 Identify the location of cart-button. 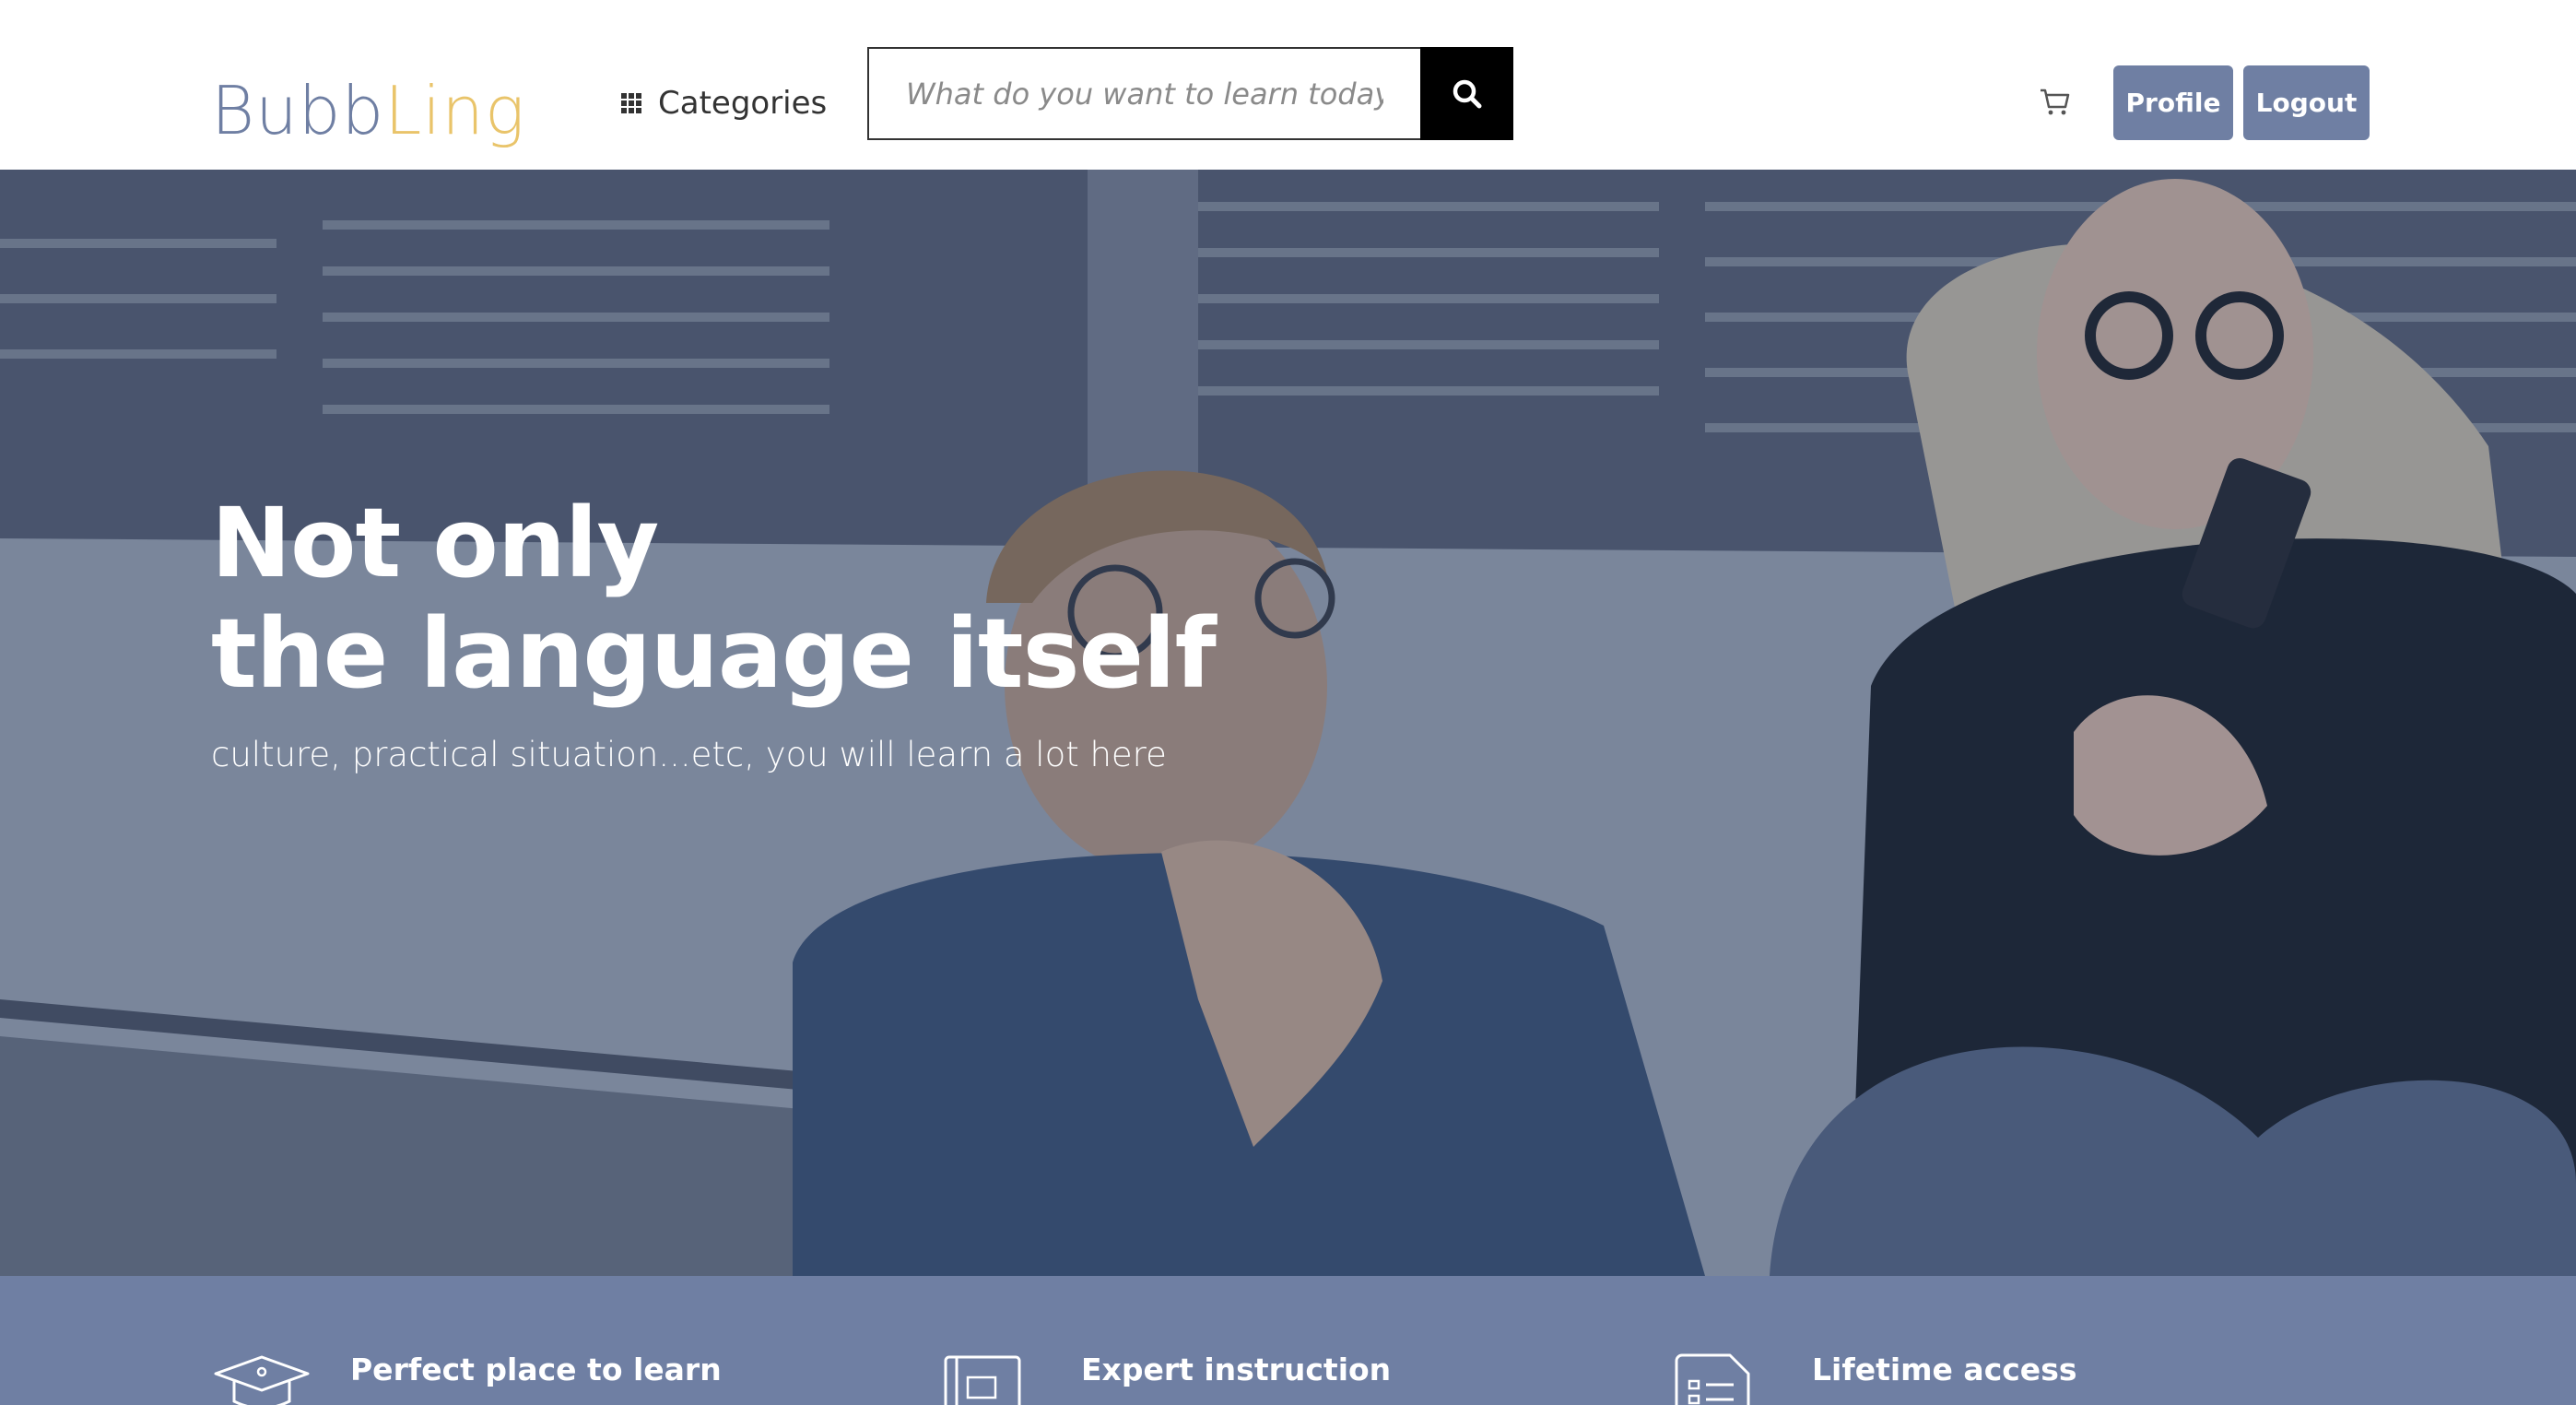
(2055, 101).